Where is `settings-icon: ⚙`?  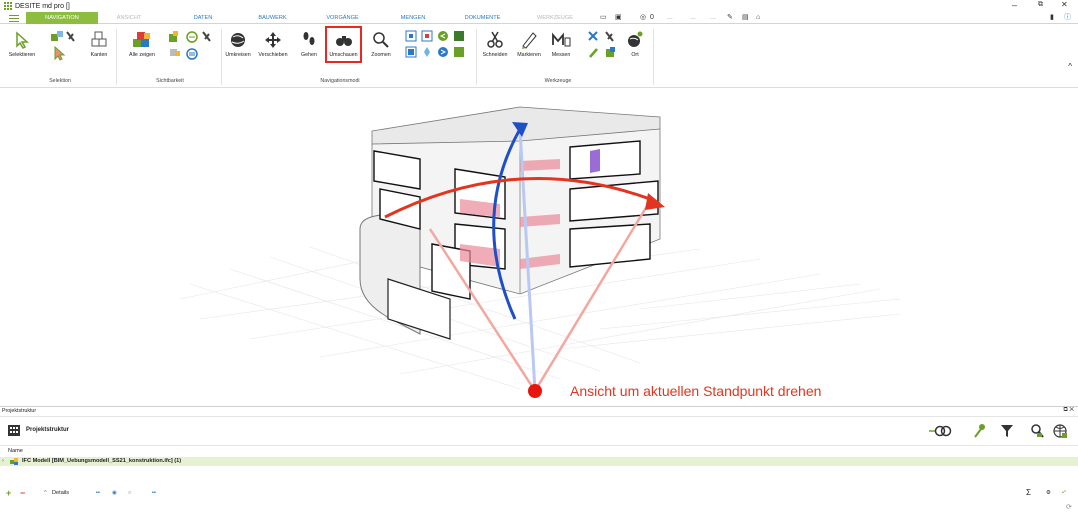
settings-icon: ⚙ is located at coordinates (1048, 493).